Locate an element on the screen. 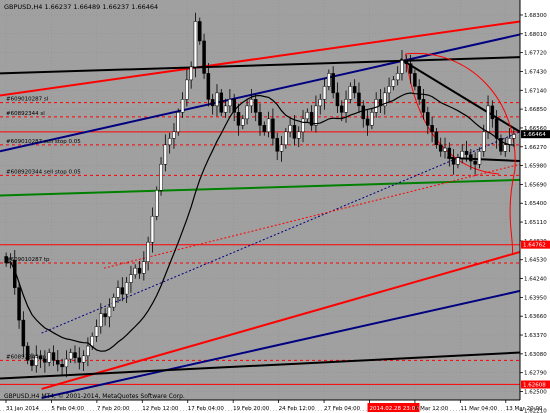 The width and height of the screenshot is (550, 413). price-tick-label: 1.63080 is located at coordinates (535, 355).